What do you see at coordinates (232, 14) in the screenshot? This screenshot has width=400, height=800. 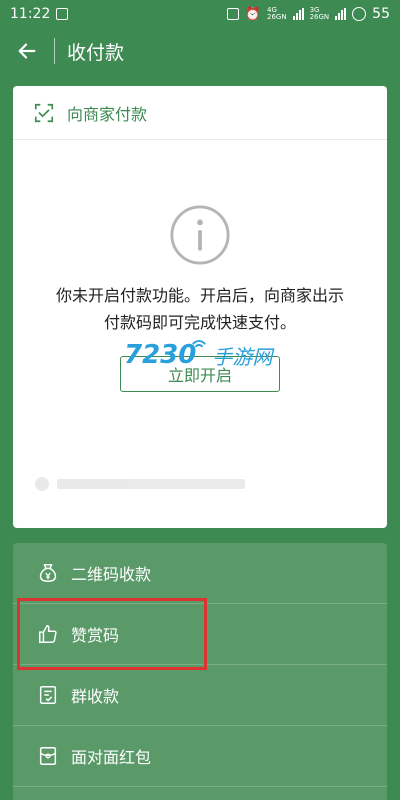 I see `vibrate-icon` at bounding box center [232, 14].